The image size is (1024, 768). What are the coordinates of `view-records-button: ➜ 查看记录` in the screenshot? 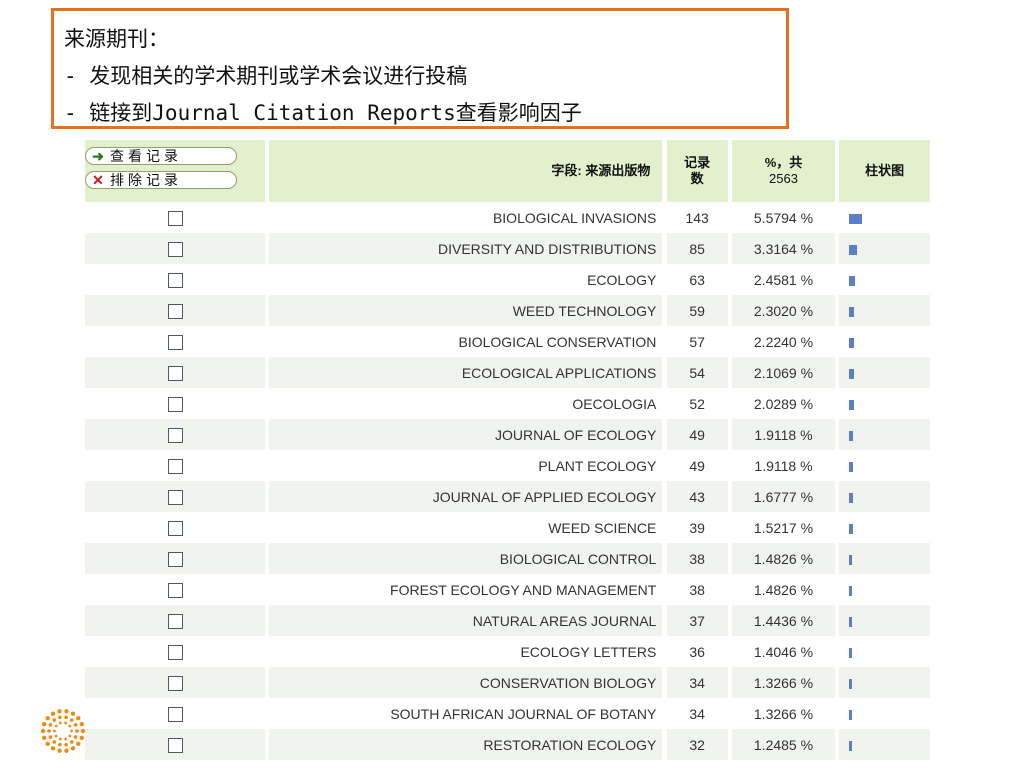 It's located at (161, 156).